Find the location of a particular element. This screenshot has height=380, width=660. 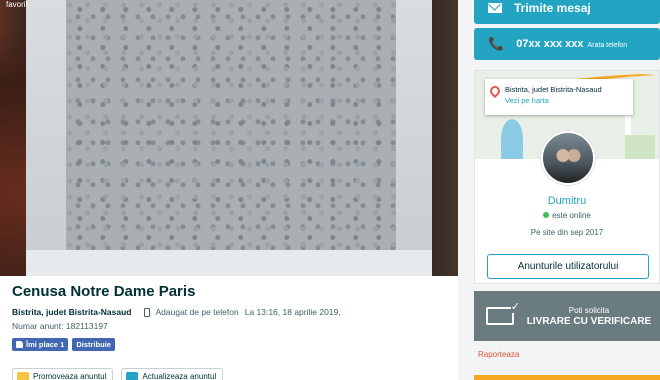

show-phone-label: Arata telefon is located at coordinates (607, 45).